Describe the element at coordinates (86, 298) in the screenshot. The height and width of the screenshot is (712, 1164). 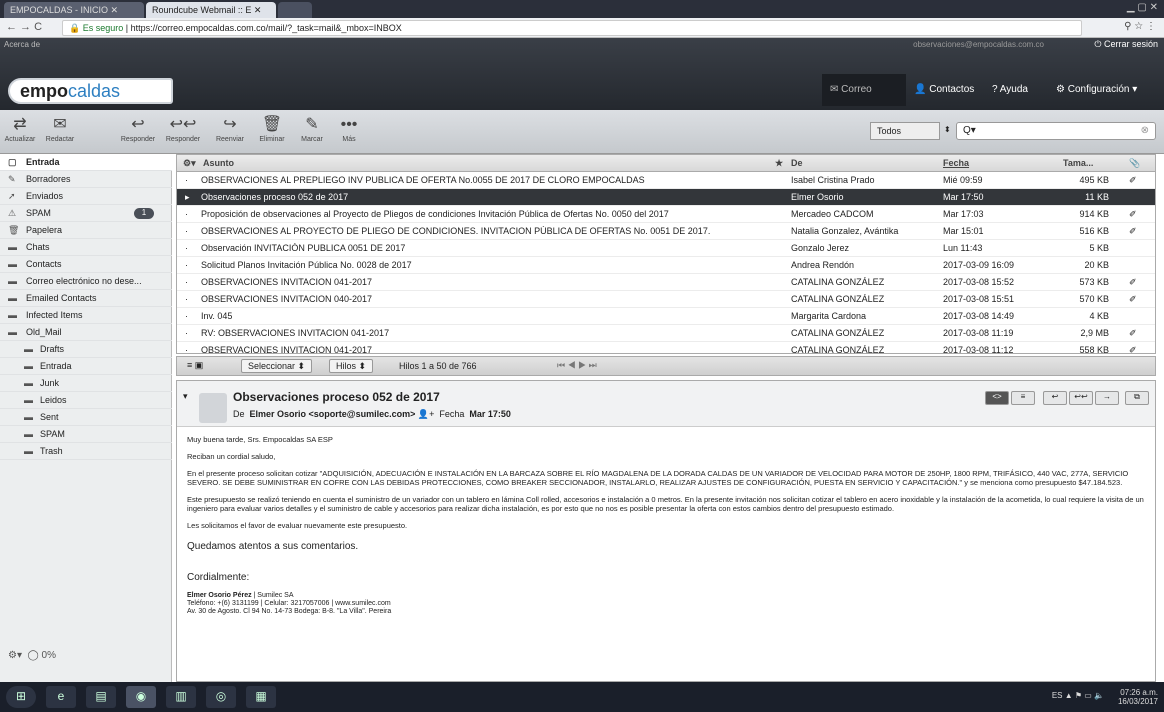
I see `folder-item: ▬ Emailed Contacts` at that location.